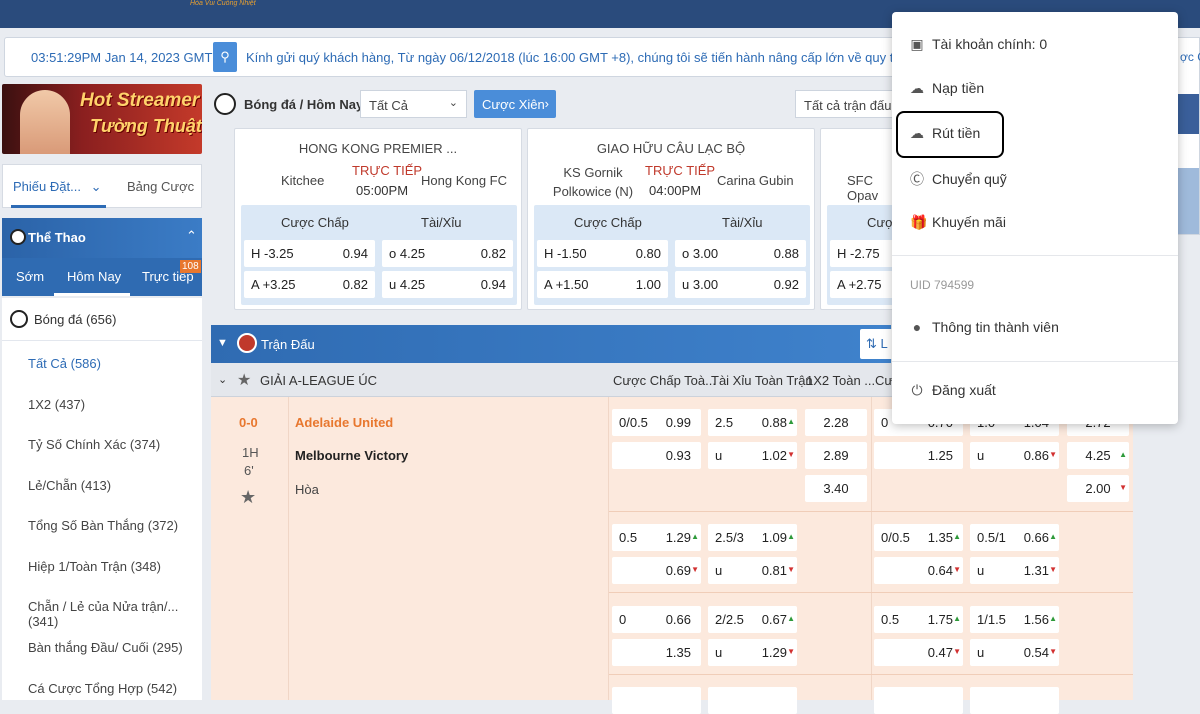 This screenshot has width=1200, height=714. What do you see at coordinates (947, 88) in the screenshot?
I see `menu-deposit: ☁ Nạp tiền` at bounding box center [947, 88].